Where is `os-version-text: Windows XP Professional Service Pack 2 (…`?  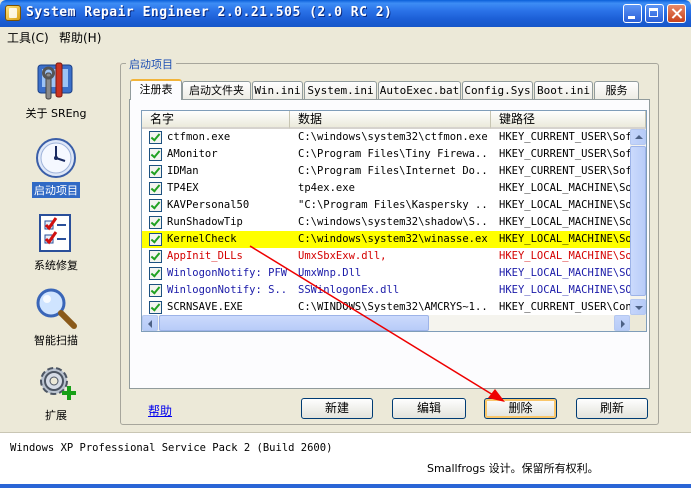 os-version-text: Windows XP Professional Service Pack 2 (… is located at coordinates (171, 448).